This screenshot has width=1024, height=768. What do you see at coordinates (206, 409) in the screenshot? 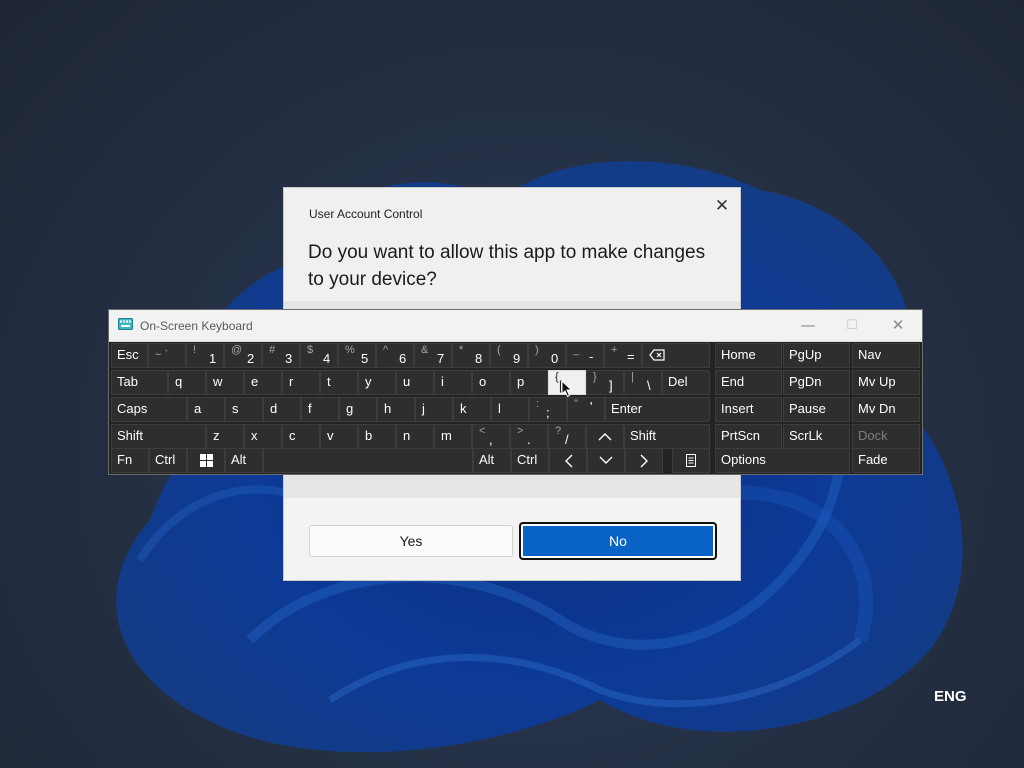
I see `key-a: a` at bounding box center [206, 409].